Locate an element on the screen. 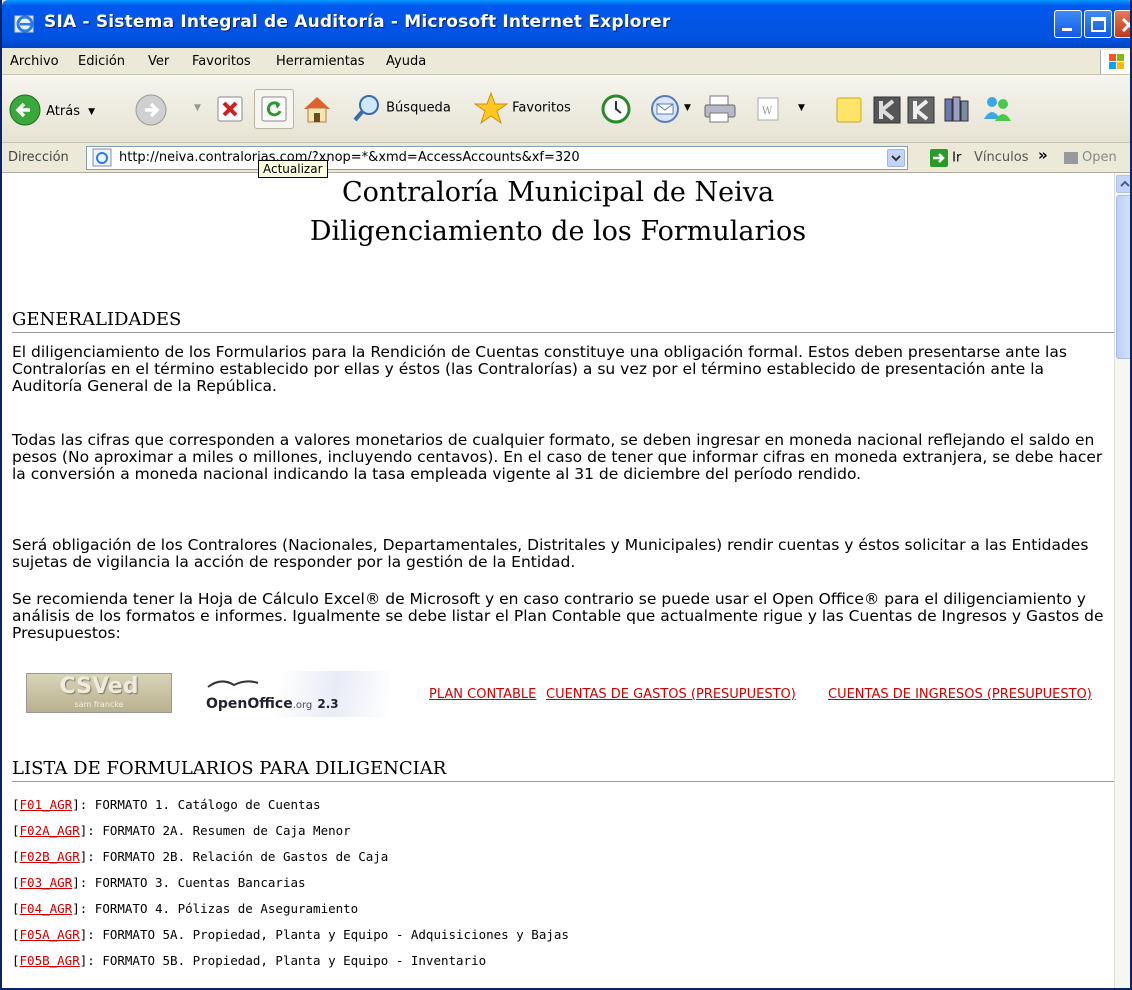 This screenshot has height=990, width=1132. k-app2-button is located at coordinates (921, 112).